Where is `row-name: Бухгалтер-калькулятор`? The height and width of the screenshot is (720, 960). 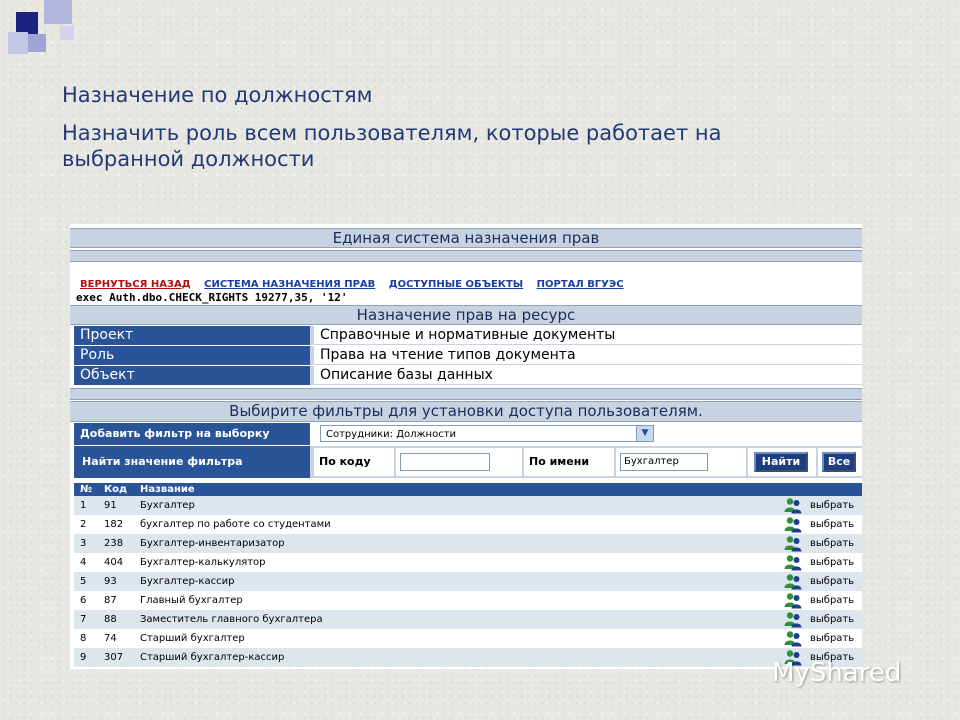
row-name: Бухгалтер-калькулятор is located at coordinates (203, 562).